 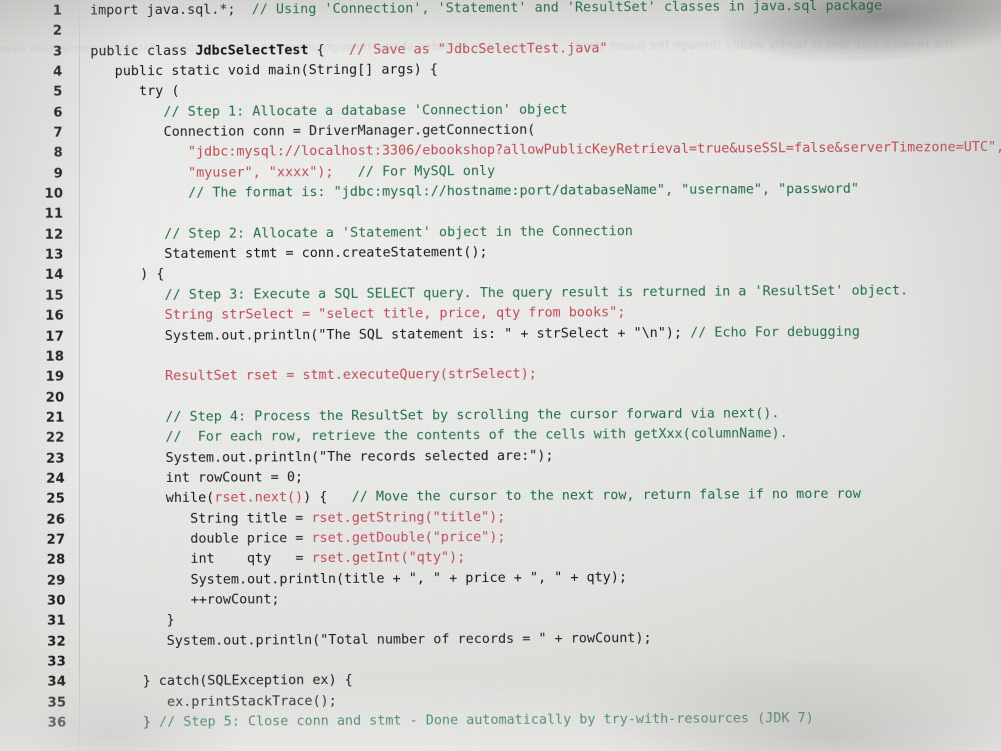 What do you see at coordinates (388, 558) in the screenshot?
I see `code-token-red: rset.getInt("qty");` at bounding box center [388, 558].